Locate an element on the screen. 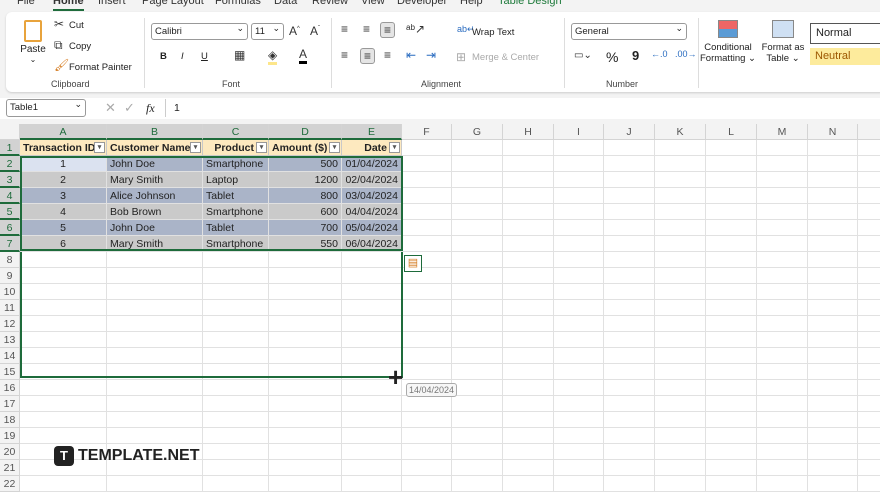 The width and height of the screenshot is (880, 495). tab-page-layout: Page Layout is located at coordinates (173, 3).